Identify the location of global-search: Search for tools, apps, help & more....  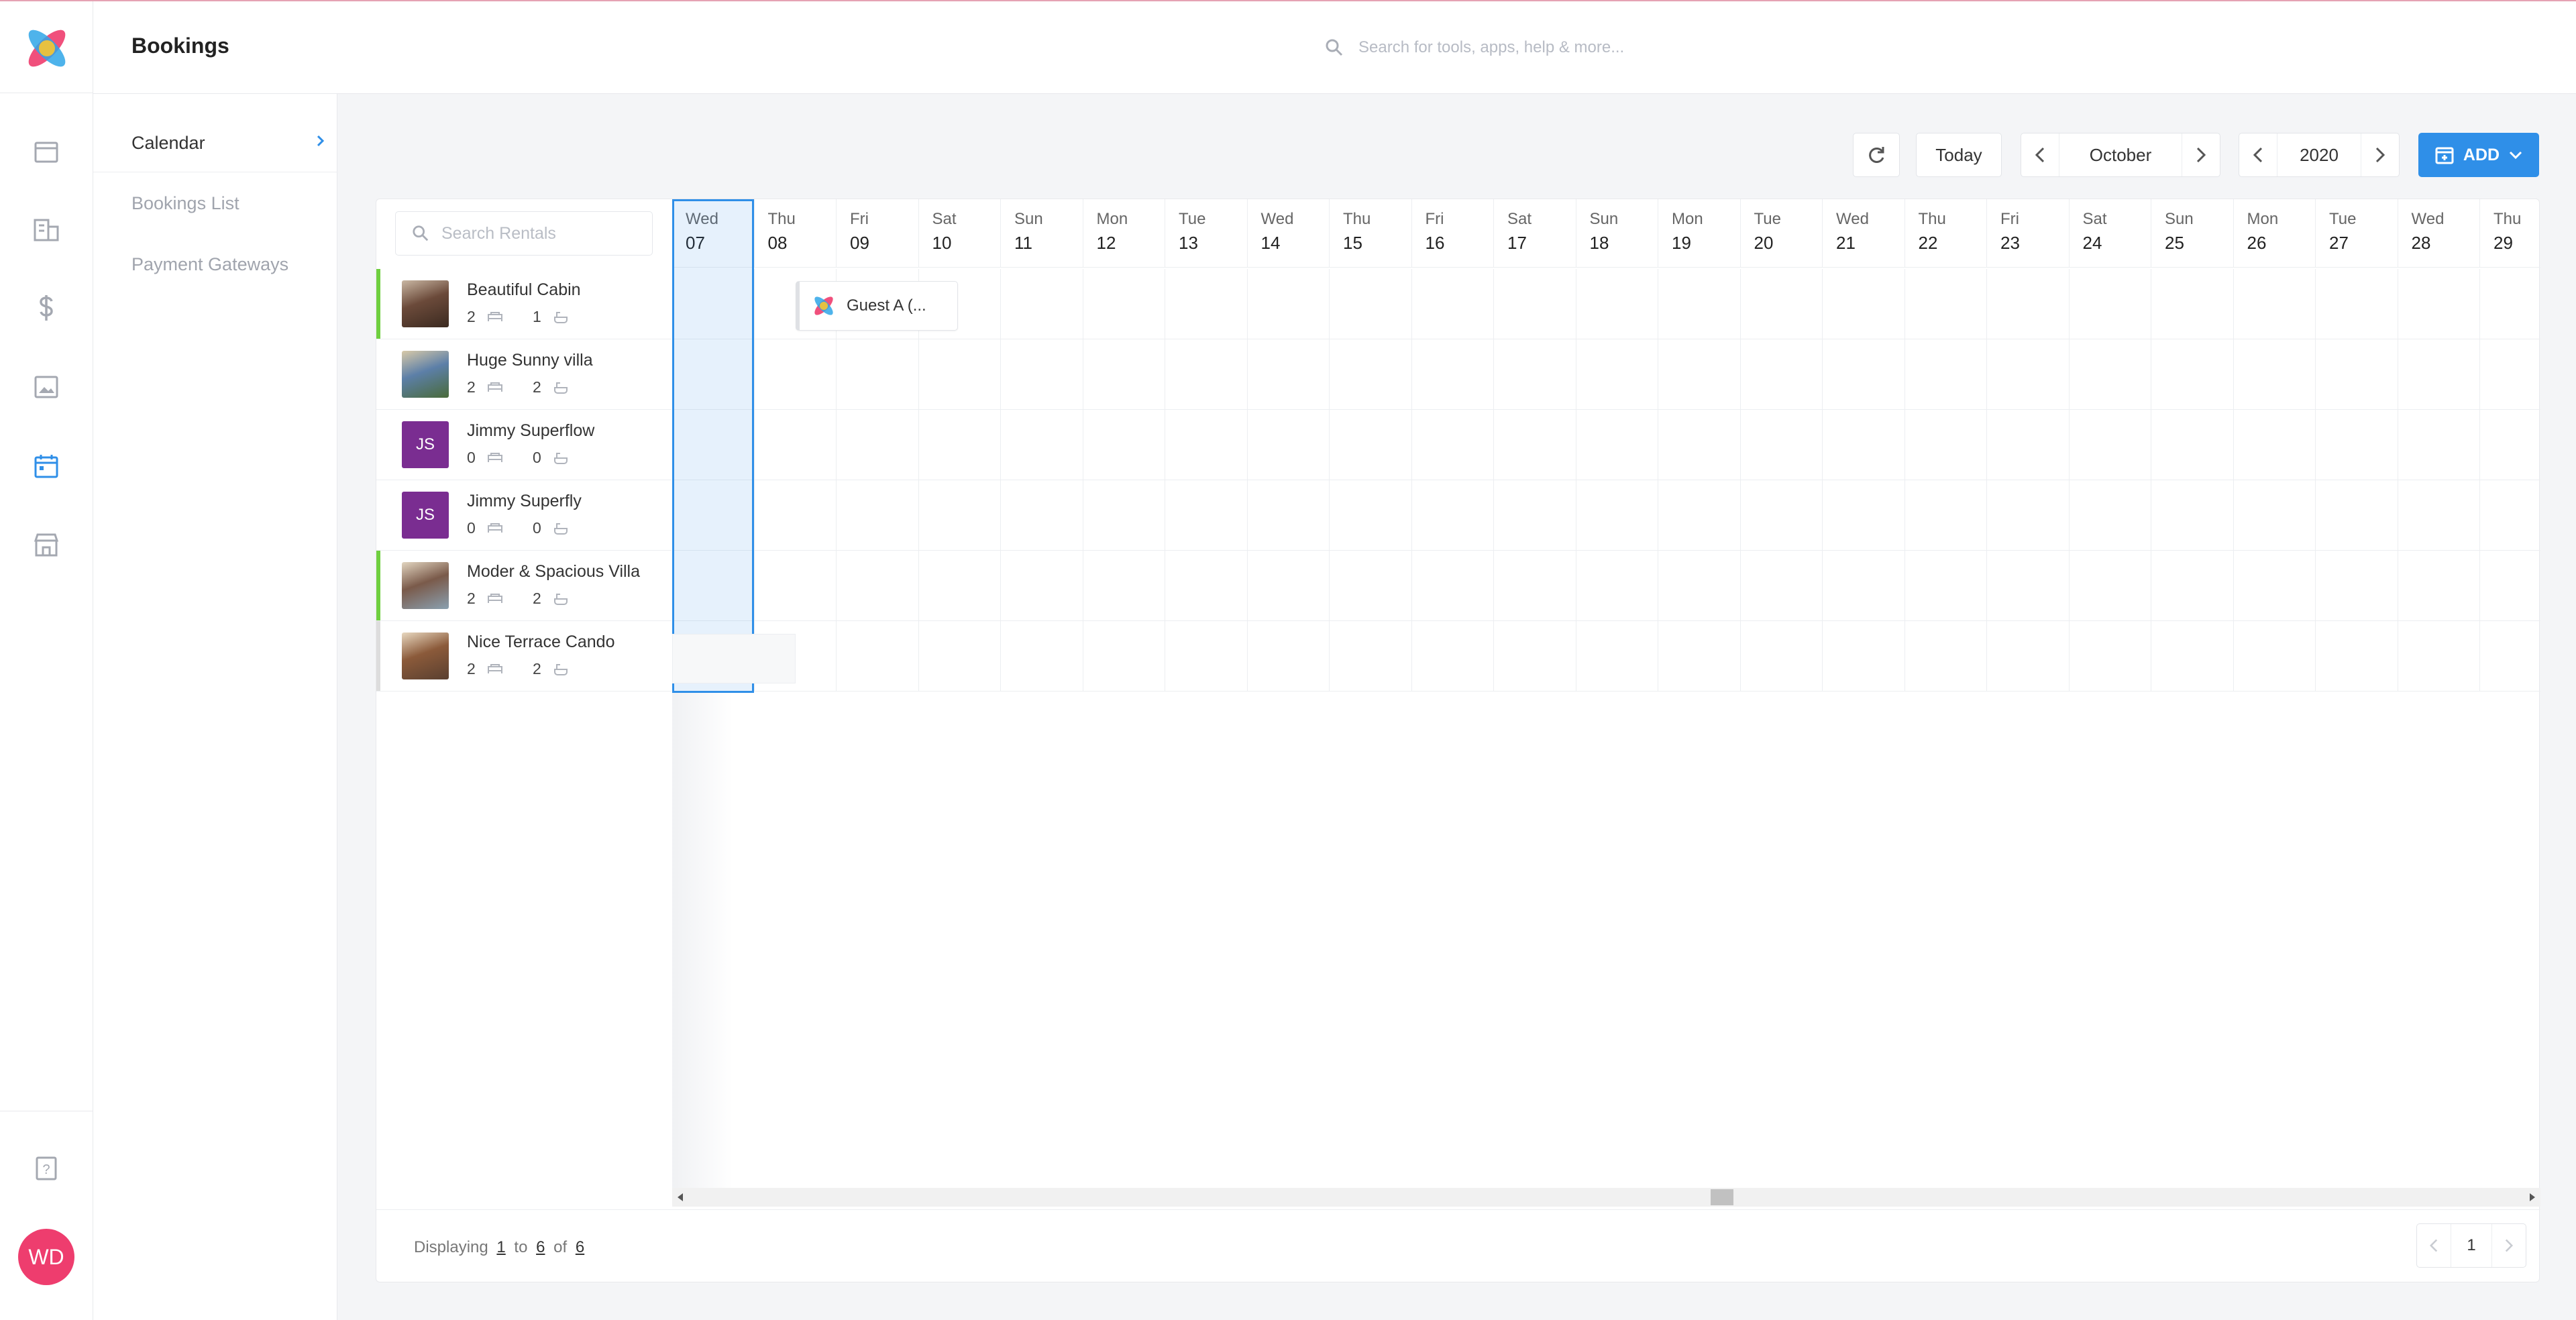
(1559, 48).